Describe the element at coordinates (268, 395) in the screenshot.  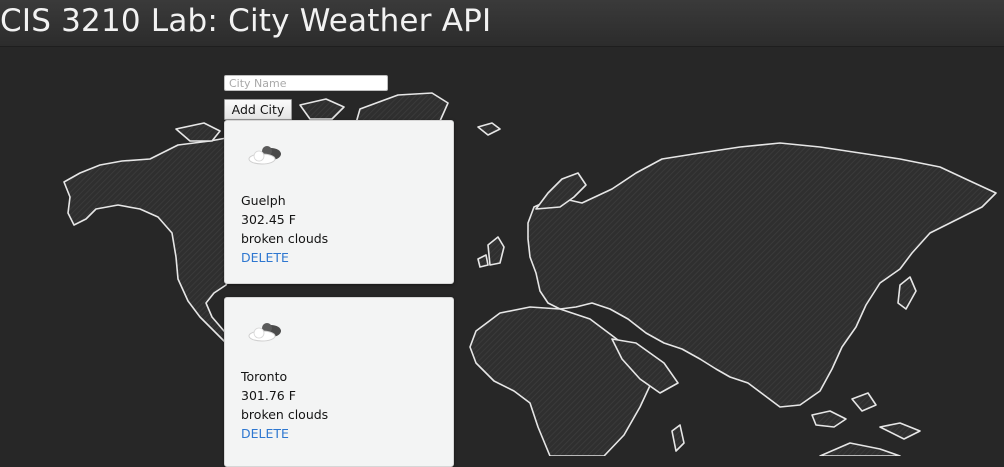
I see `city-temperature: 301.76 F` at that location.